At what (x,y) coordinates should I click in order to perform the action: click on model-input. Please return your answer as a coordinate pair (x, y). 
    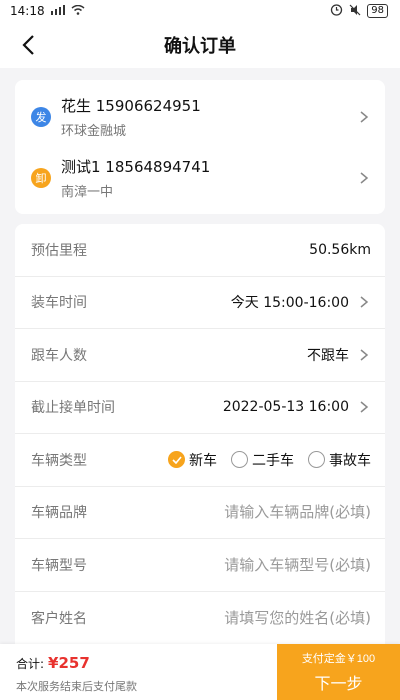
    Looking at the image, I should click on (229, 564).